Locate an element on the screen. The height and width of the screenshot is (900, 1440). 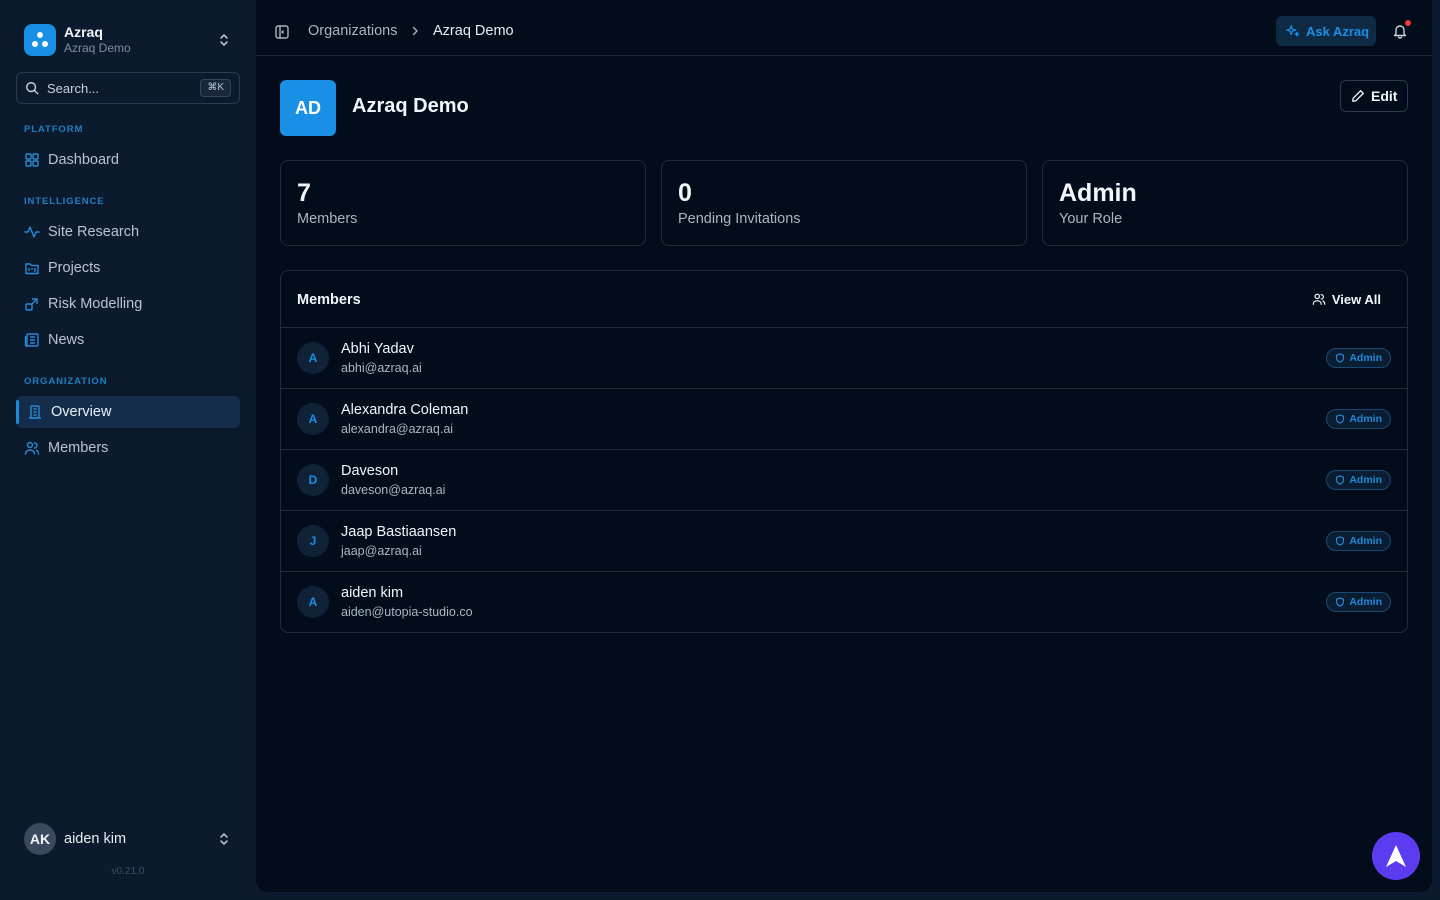
sidebar-item-members: Members is located at coordinates (128, 448).